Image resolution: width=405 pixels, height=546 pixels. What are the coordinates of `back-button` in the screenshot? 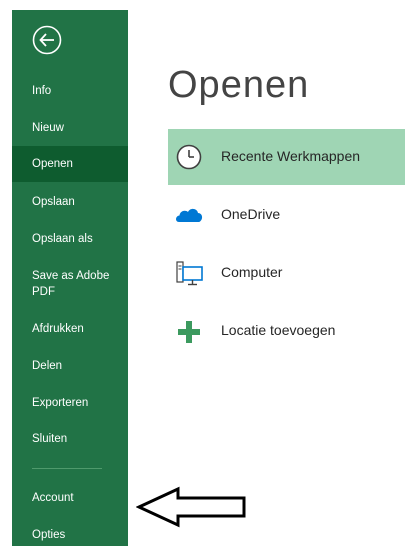 It's located at (47, 40).